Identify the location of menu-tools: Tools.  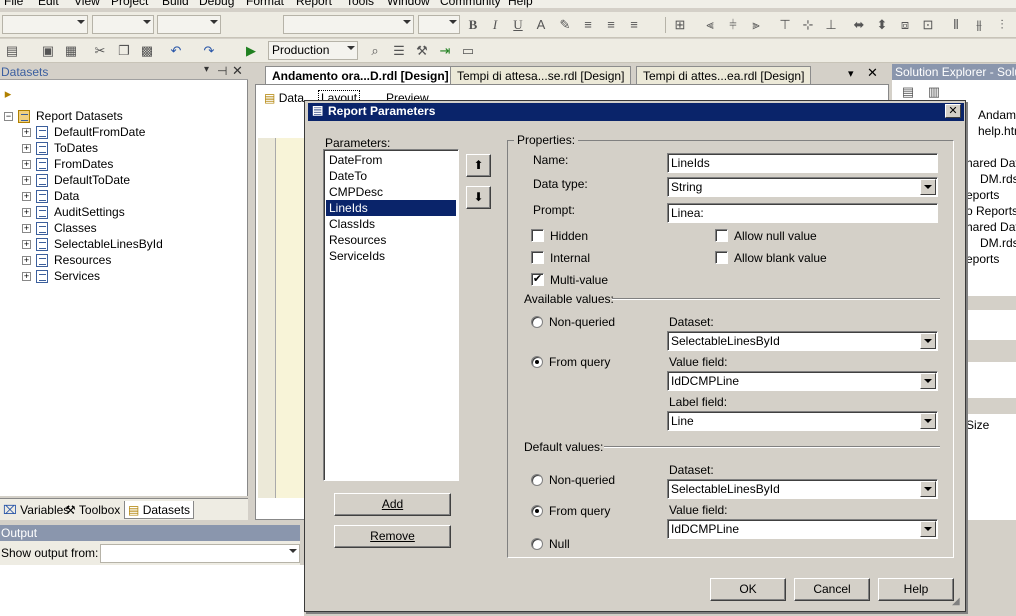
(360, 4).